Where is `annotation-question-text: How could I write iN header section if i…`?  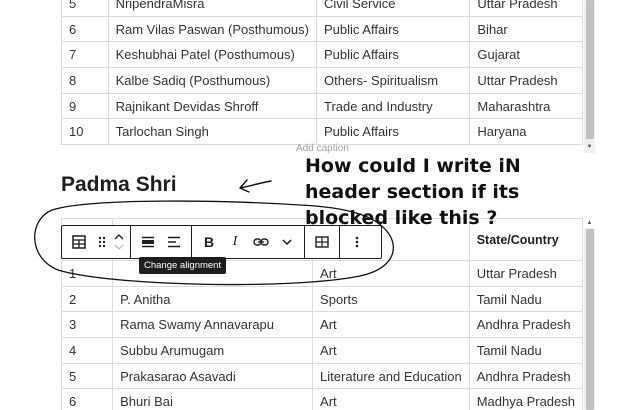 annotation-question-text: How could I write iN header section if i… is located at coordinates (413, 192).